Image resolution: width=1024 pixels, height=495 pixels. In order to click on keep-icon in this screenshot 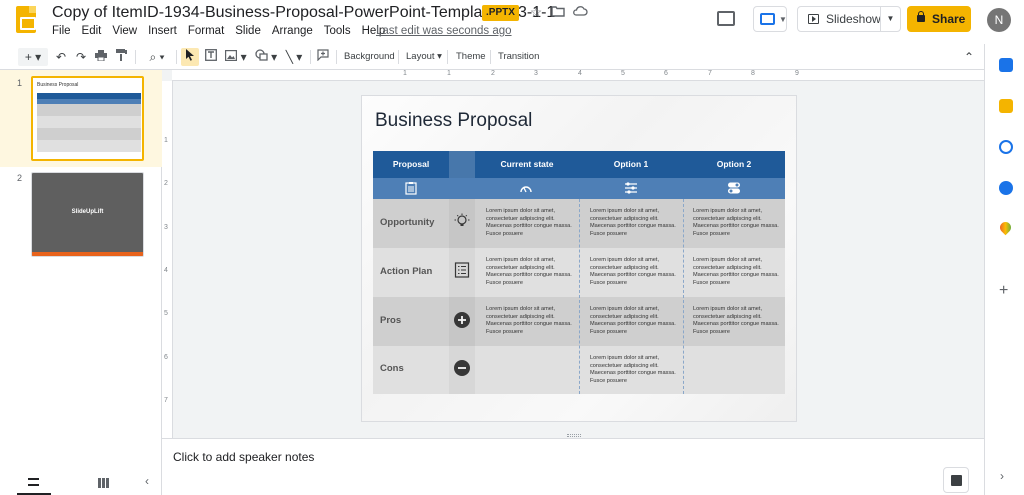, I will do `click(1006, 106)`.